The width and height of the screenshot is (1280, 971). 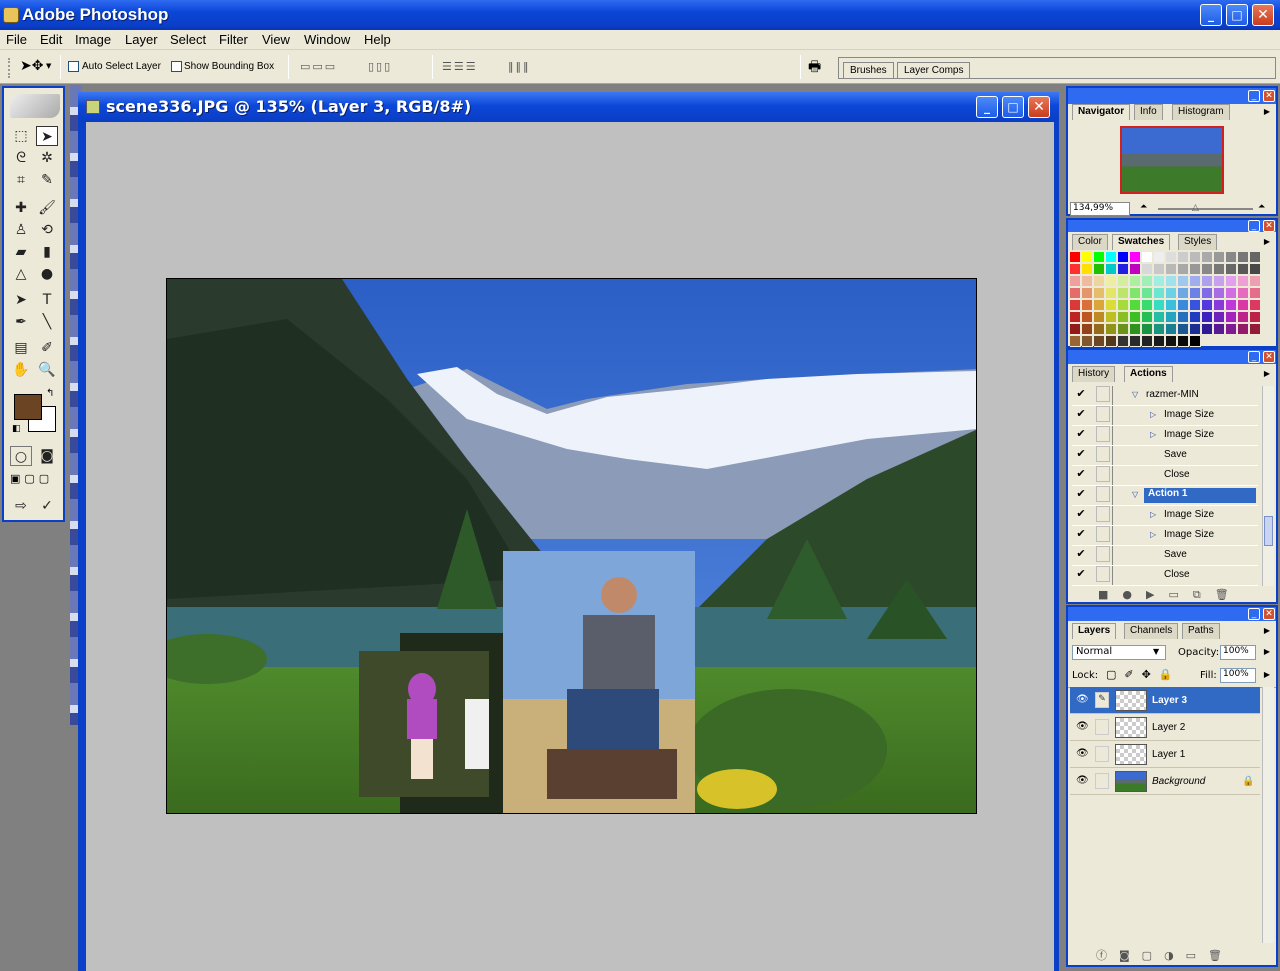 I want to click on slice-tool-icon: ✎, so click(x=47, y=180).